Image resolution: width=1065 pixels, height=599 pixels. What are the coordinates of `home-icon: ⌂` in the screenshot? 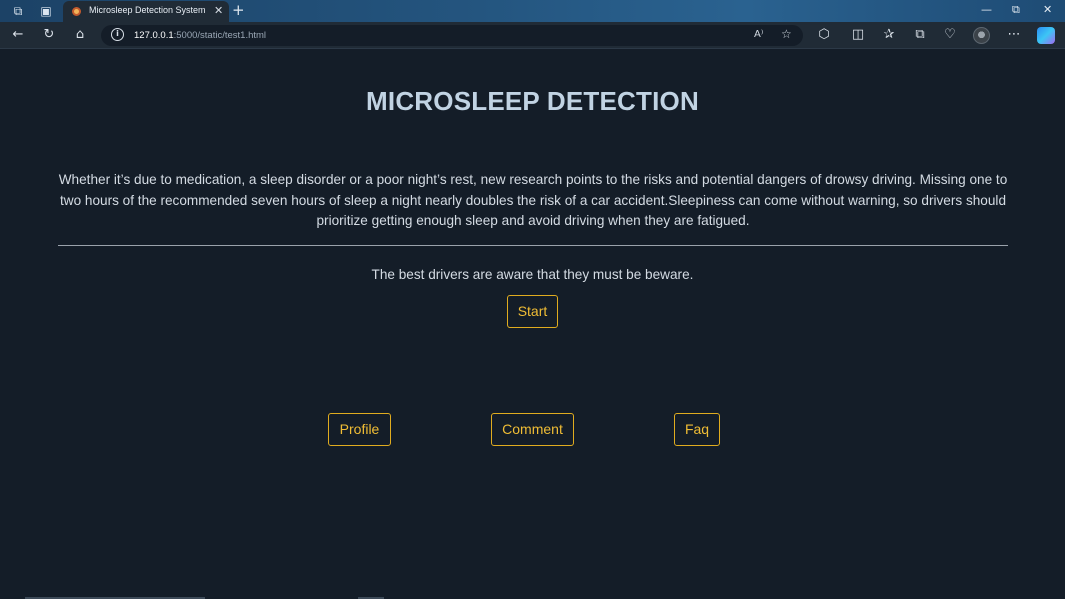 It's located at (80, 35).